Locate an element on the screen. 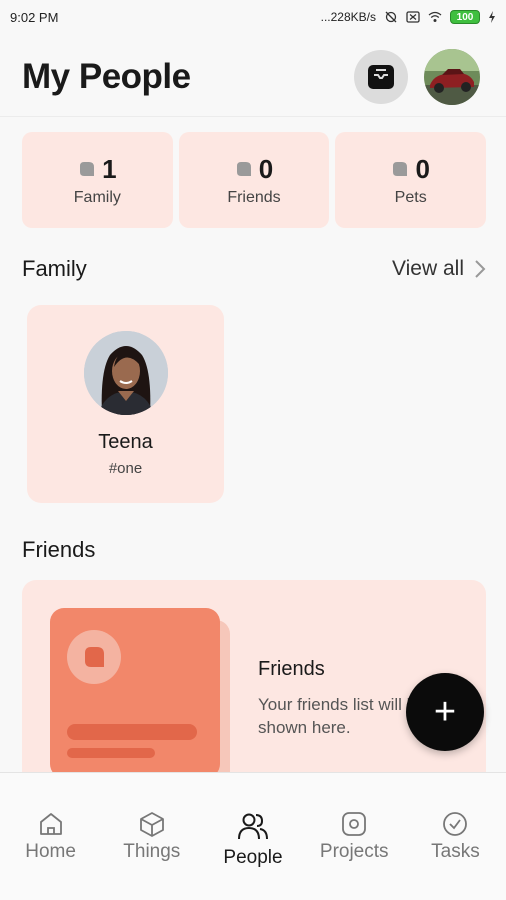 The height and width of the screenshot is (900, 506). nav-projects: Projects is located at coordinates (354, 836).